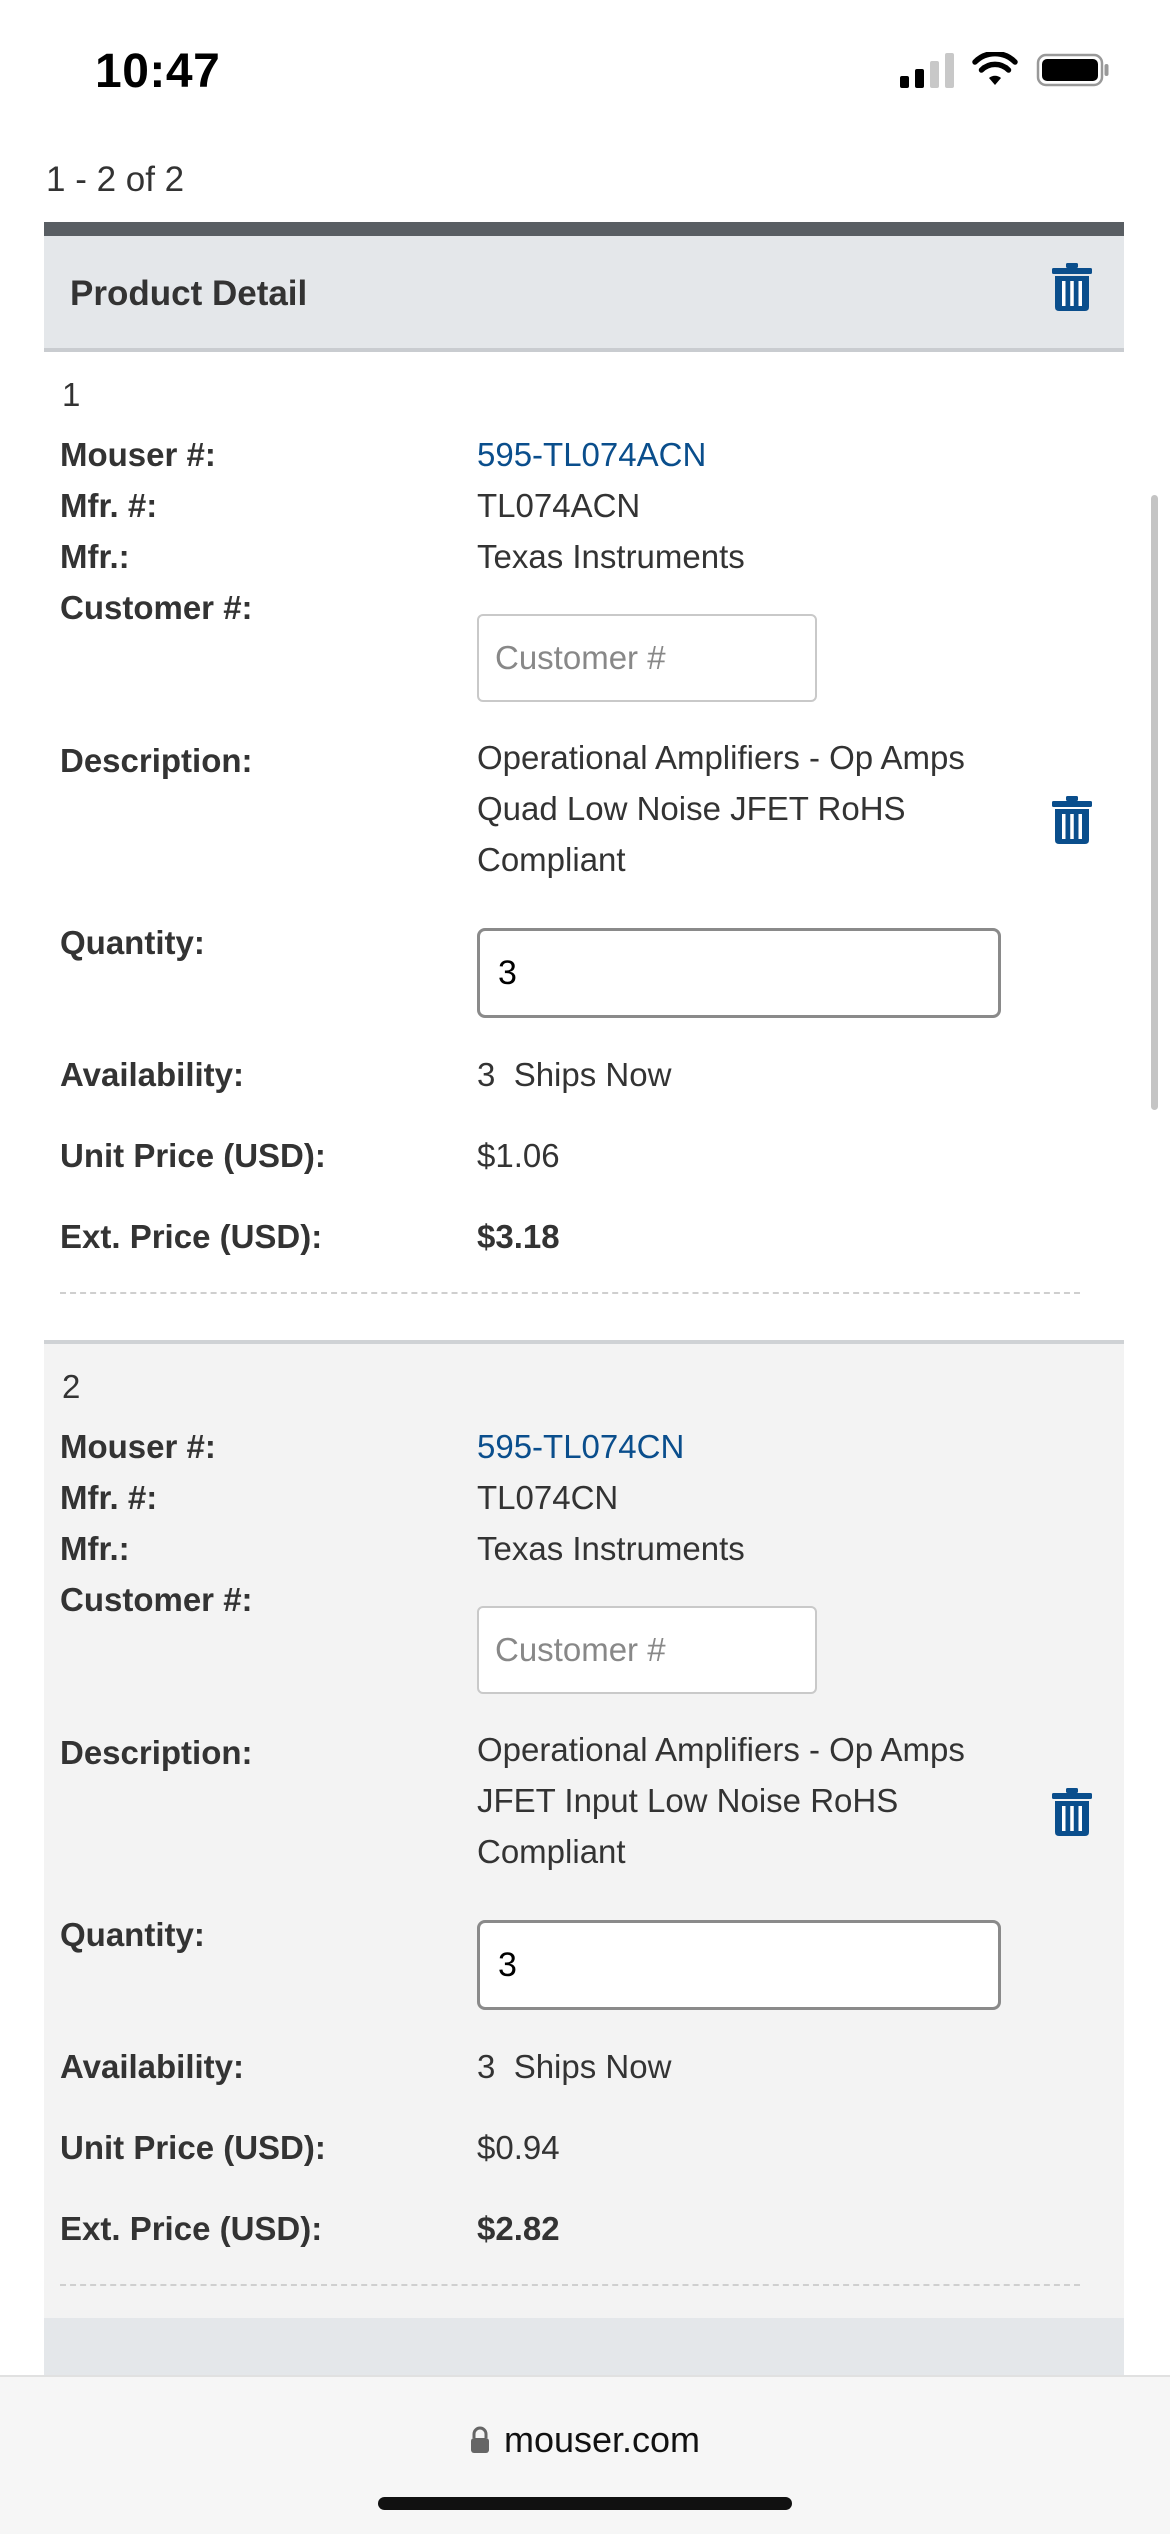 The width and height of the screenshot is (1170, 2534). Describe the element at coordinates (518, 2147) in the screenshot. I see `unit-price-value: $0.94` at that location.